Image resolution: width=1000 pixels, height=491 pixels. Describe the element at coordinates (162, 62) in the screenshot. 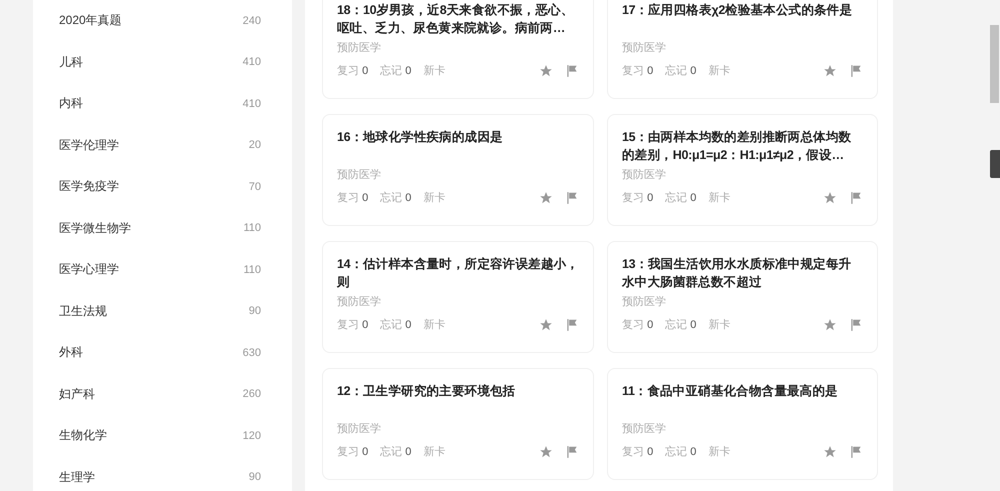

I see `sidebar-item: 儿科 410` at that location.